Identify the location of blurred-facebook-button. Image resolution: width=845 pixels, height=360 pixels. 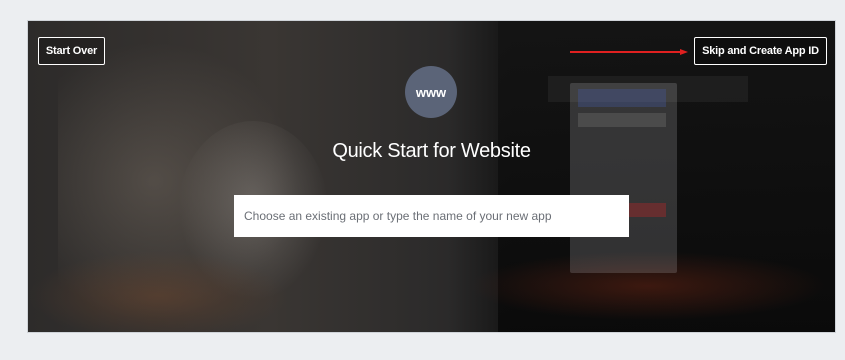
(622, 98).